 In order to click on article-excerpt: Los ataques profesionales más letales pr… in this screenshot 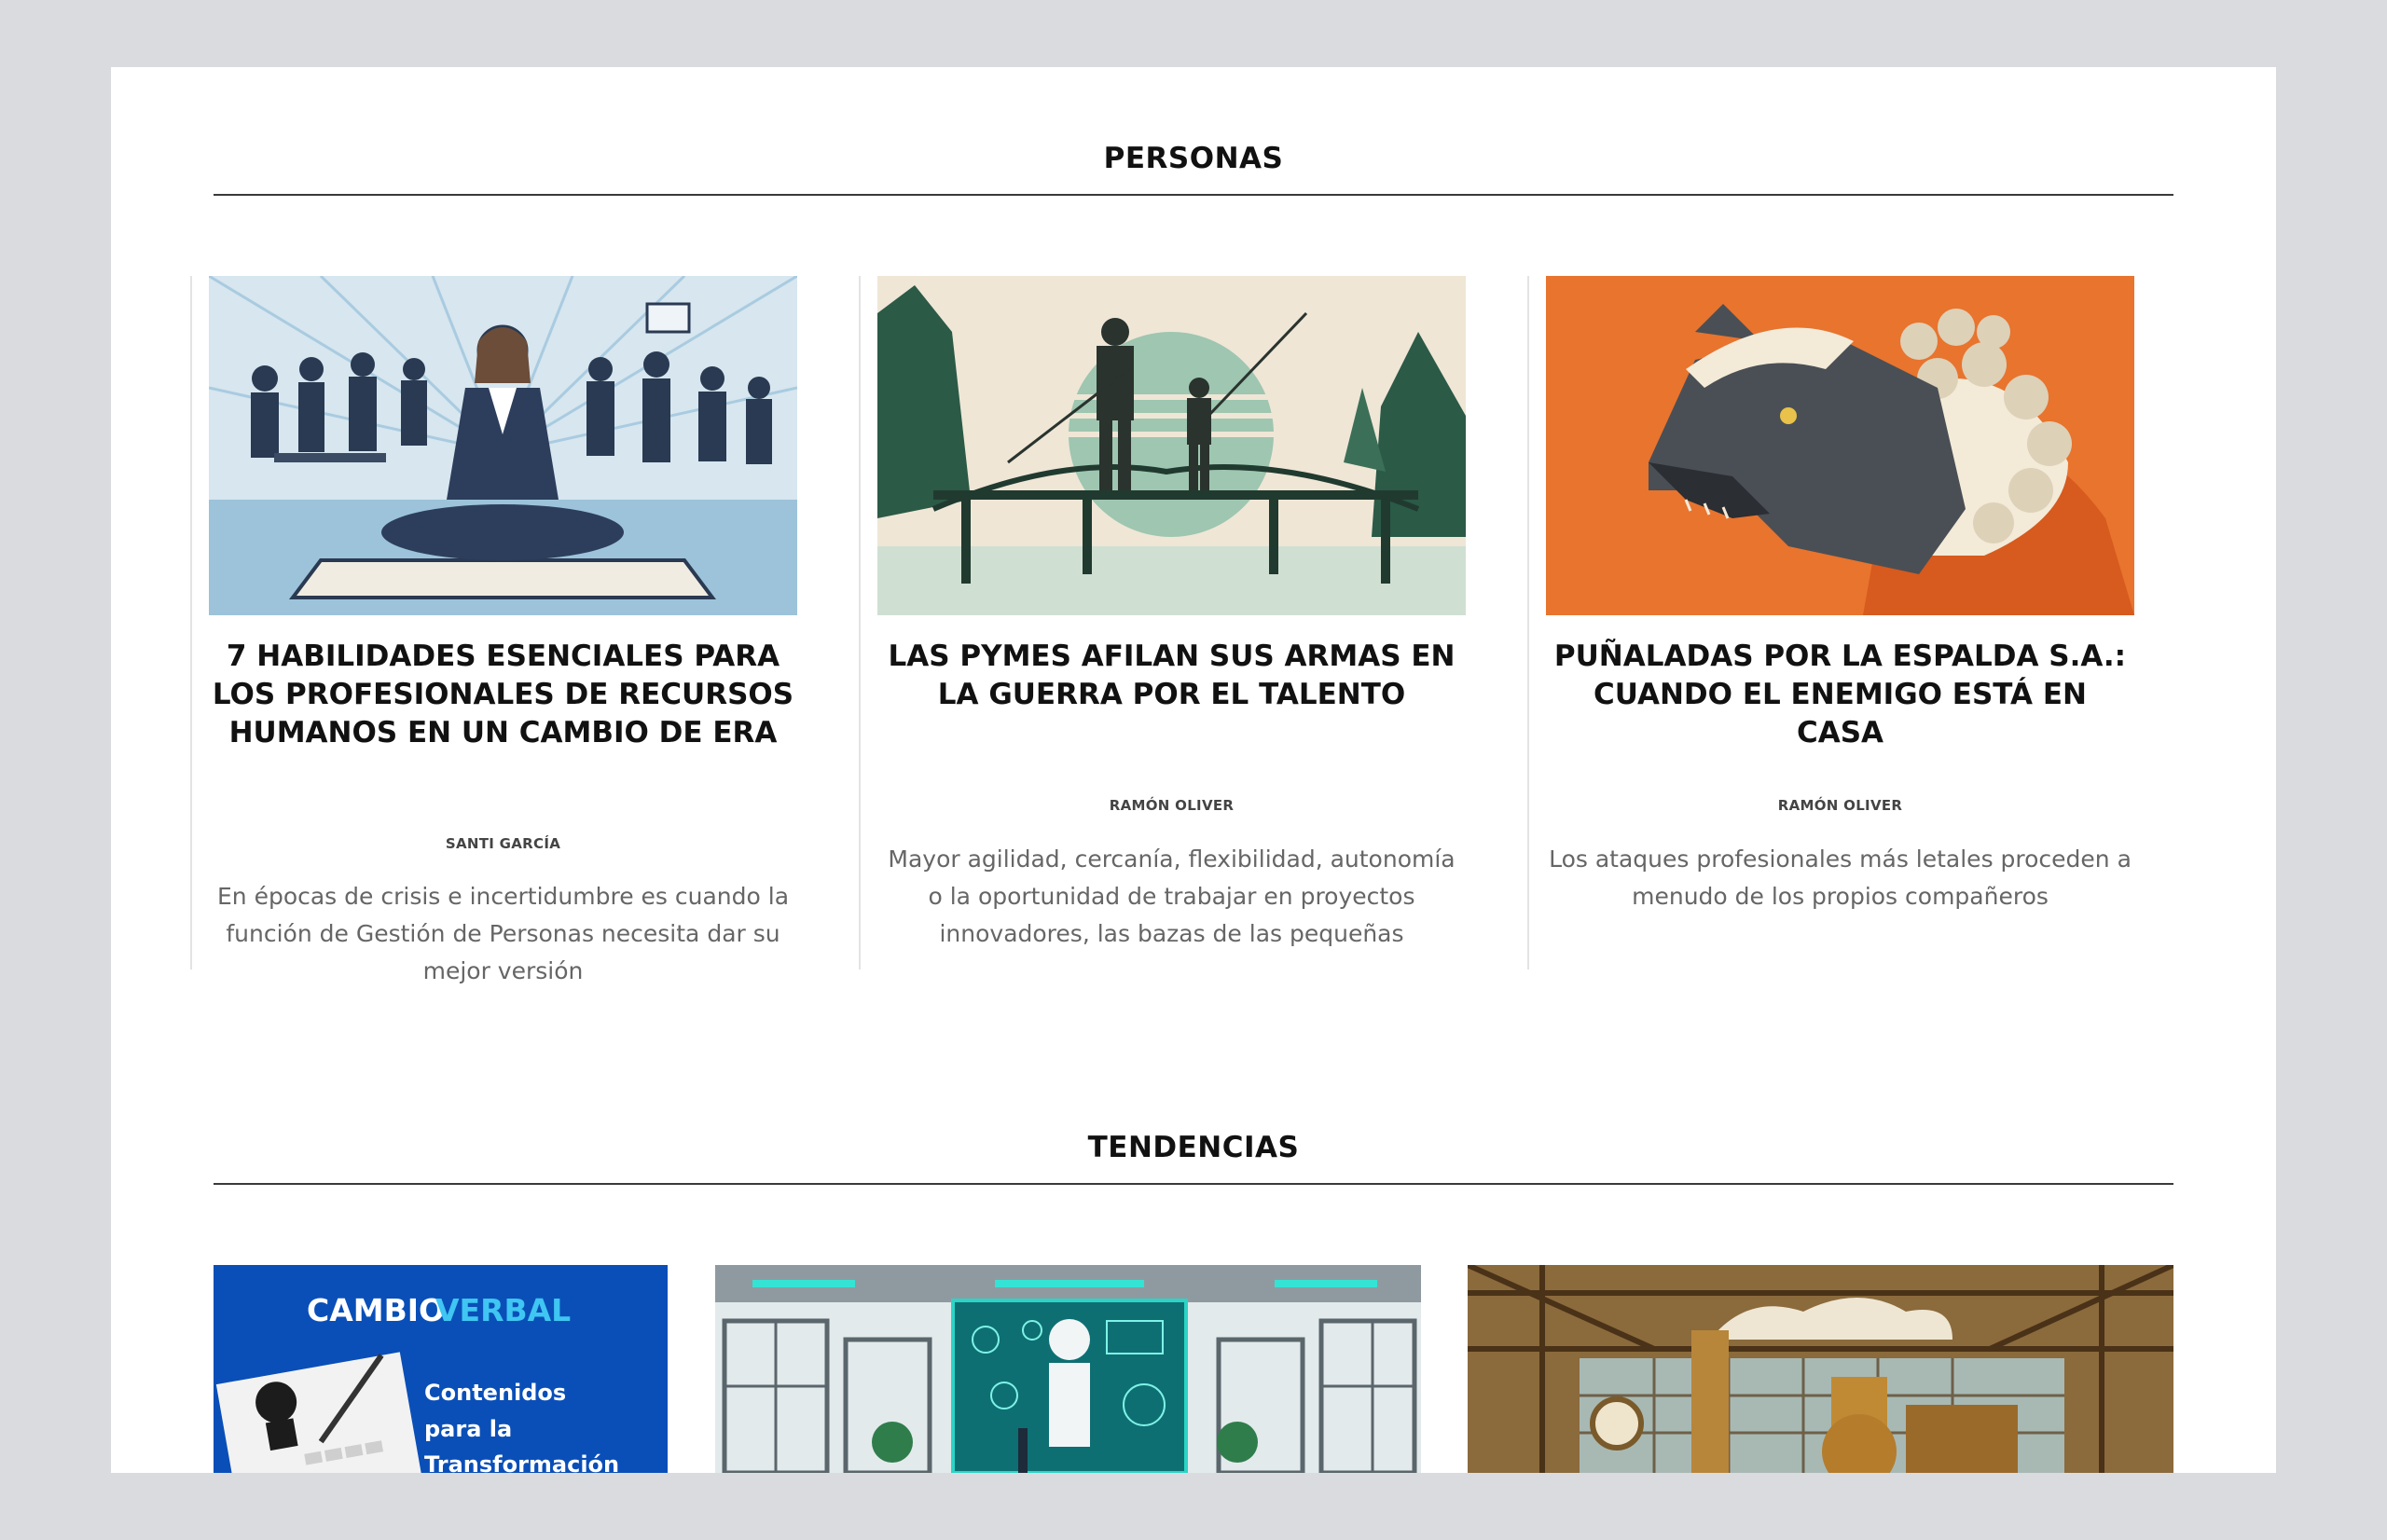, I will do `click(1840, 878)`.